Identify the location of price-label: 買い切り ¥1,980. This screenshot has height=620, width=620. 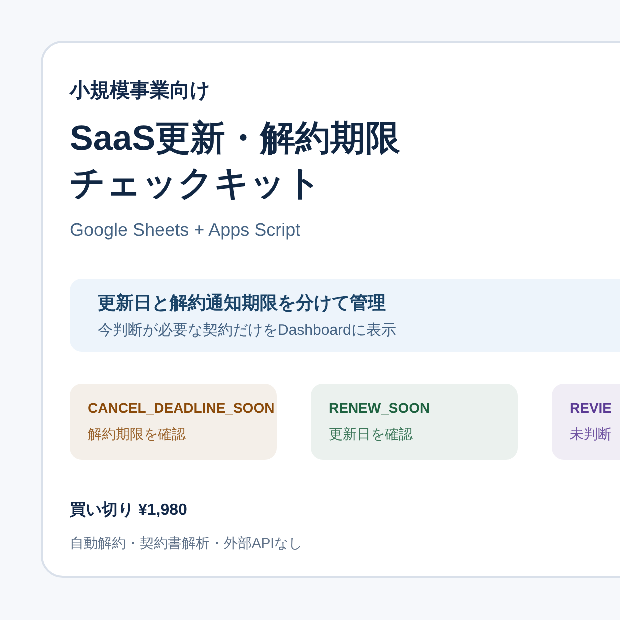
(129, 510).